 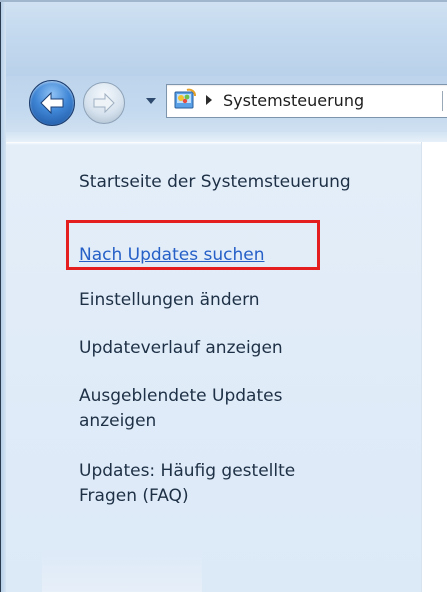 I want to click on back-arrow-icon, so click(x=52, y=103).